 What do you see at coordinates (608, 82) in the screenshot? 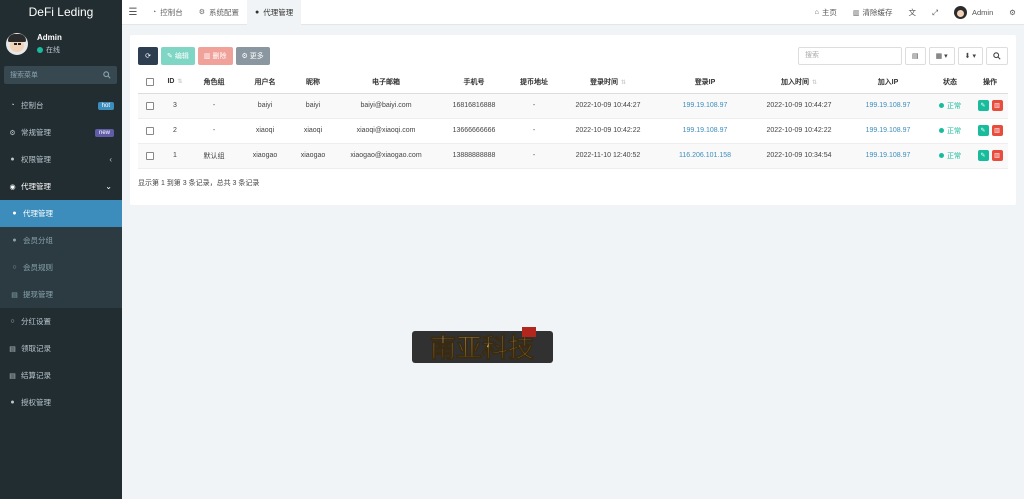
I see `col-login-time: 登录时间 ⇅` at bounding box center [608, 82].